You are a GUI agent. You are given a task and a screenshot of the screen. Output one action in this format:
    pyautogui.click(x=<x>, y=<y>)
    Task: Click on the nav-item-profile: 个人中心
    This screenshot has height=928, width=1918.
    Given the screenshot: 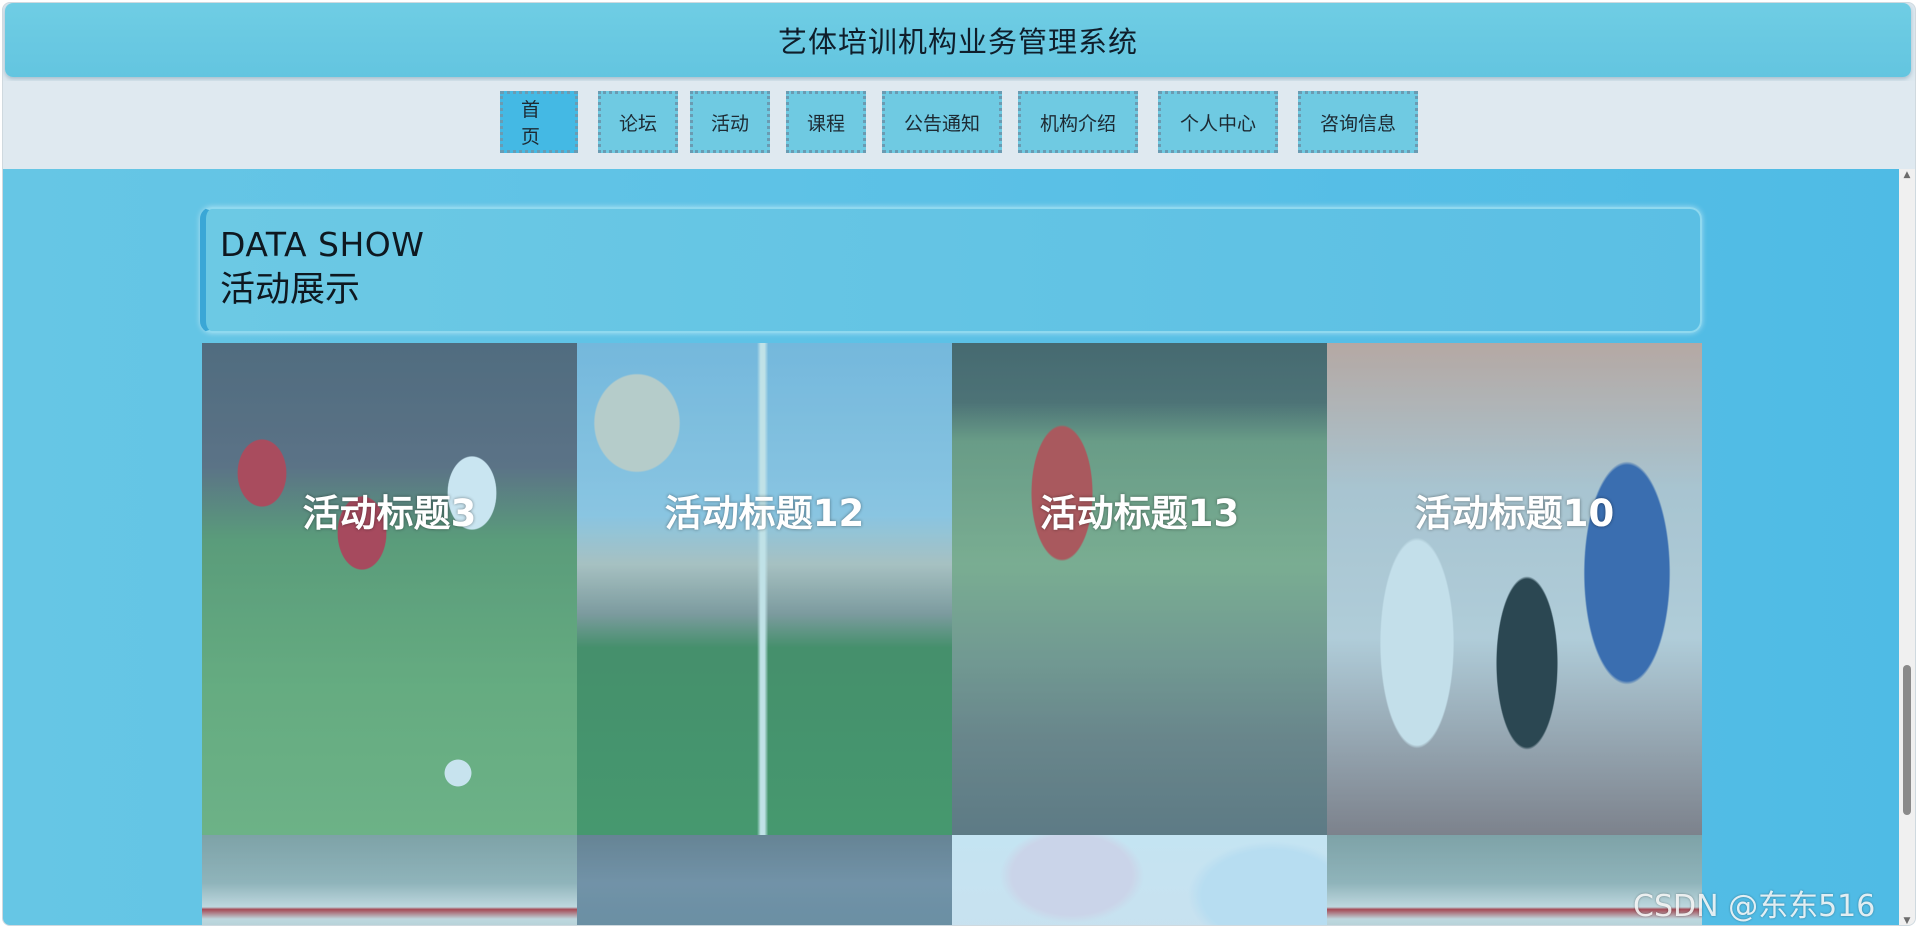 What is the action you would take?
    pyautogui.click(x=1218, y=122)
    